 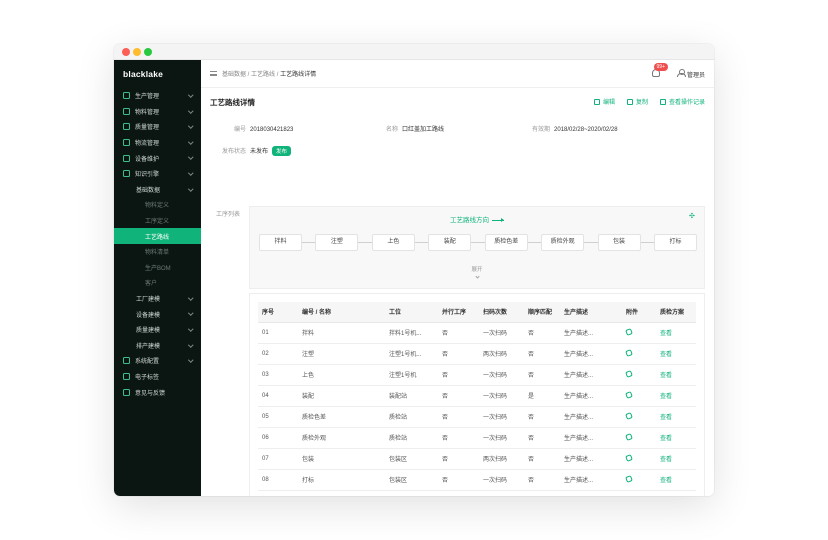 What do you see at coordinates (660, 67) in the screenshot?
I see `notification-badge: 99+` at bounding box center [660, 67].